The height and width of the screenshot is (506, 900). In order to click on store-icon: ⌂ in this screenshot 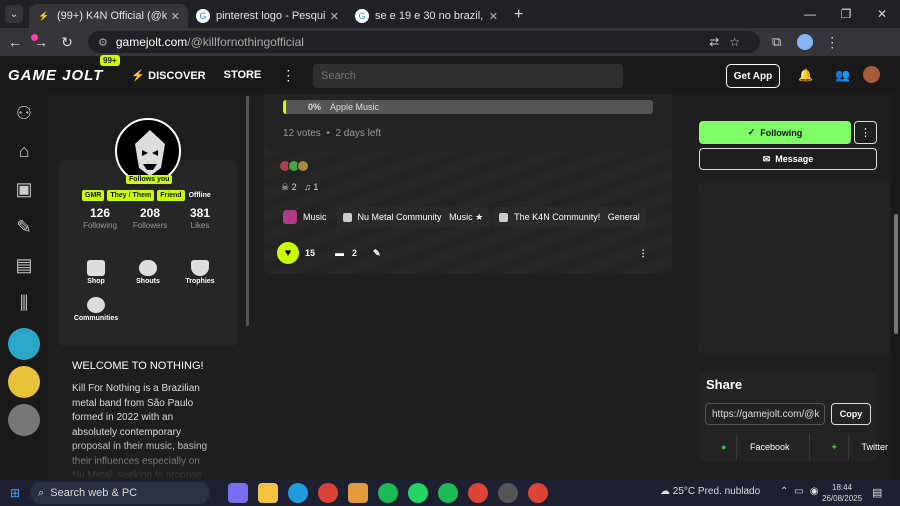, I will do `click(24, 151)`.